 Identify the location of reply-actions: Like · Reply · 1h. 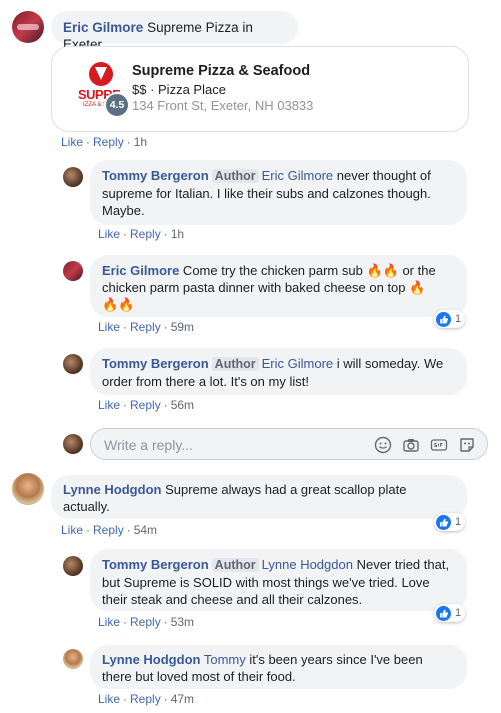
(141, 234).